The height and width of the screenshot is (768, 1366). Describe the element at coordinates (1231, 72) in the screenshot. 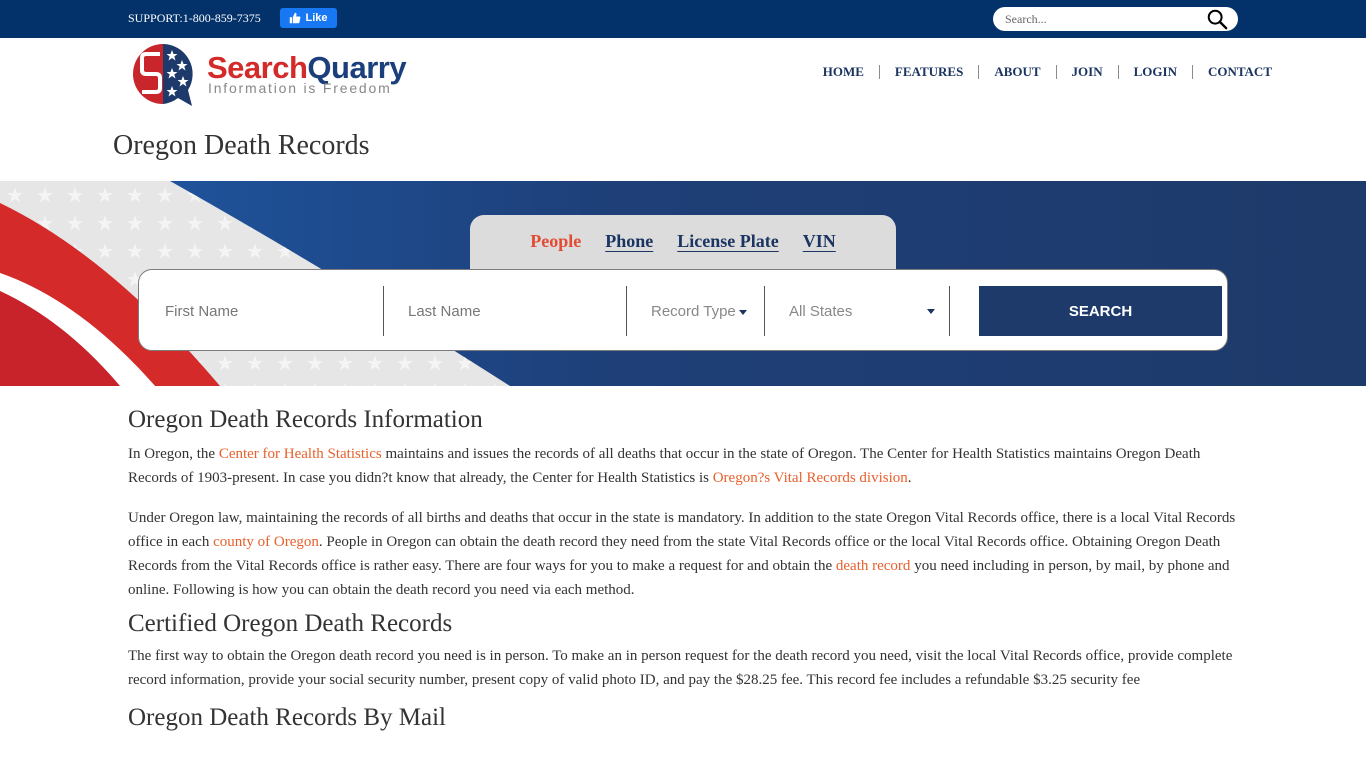

I see `nav-contact: CONTACT` at that location.